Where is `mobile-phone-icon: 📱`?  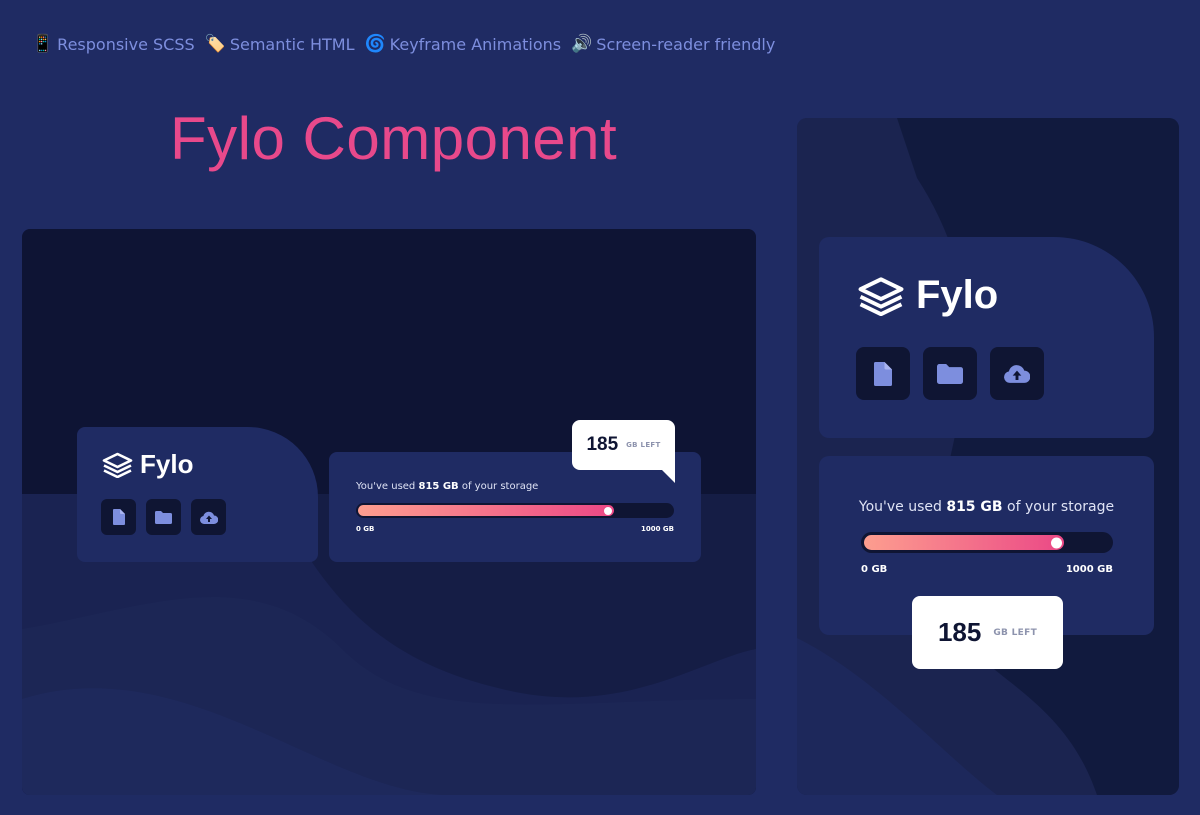
mobile-phone-icon: 📱 is located at coordinates (43, 44).